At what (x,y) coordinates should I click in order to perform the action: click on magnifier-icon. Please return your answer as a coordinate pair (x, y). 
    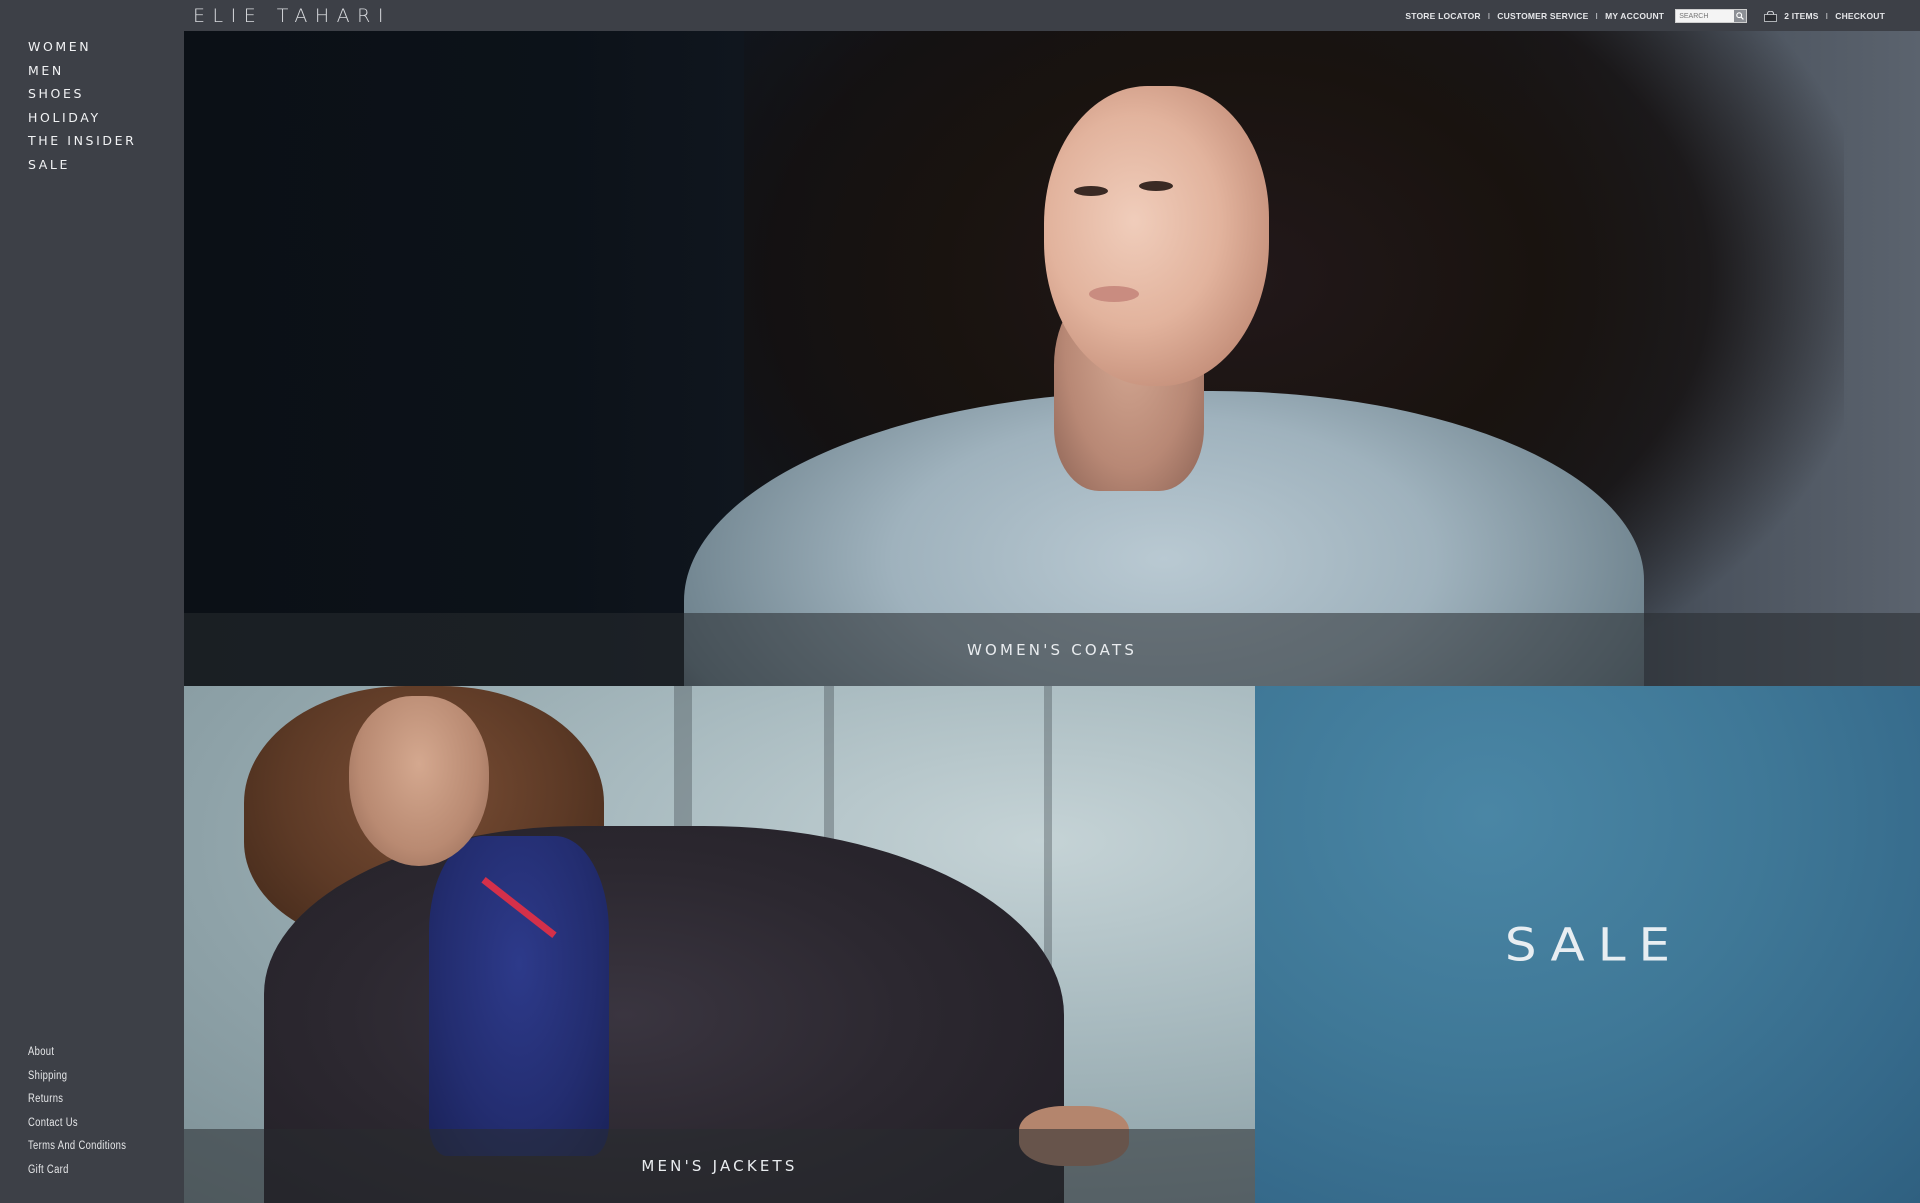
    Looking at the image, I should click on (1740, 16).